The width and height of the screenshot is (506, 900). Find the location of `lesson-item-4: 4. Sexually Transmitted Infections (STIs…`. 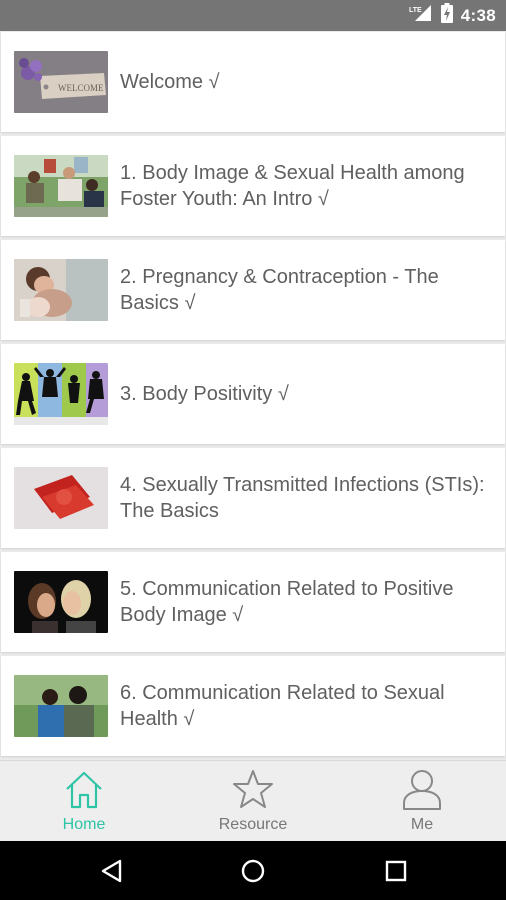

lesson-item-4: 4. Sexually Transmitted Infections (STIs… is located at coordinates (253, 498).